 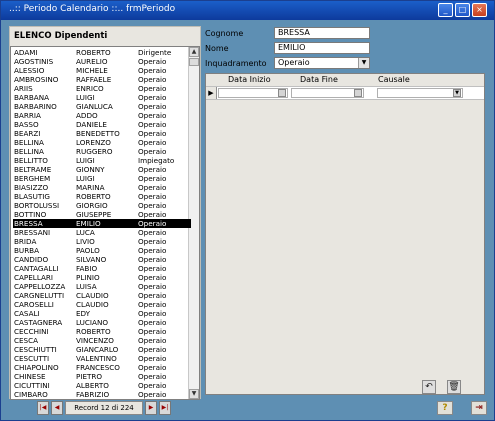 What do you see at coordinates (30, 376) in the screenshot?
I see `surname-cell: CHINESE` at bounding box center [30, 376].